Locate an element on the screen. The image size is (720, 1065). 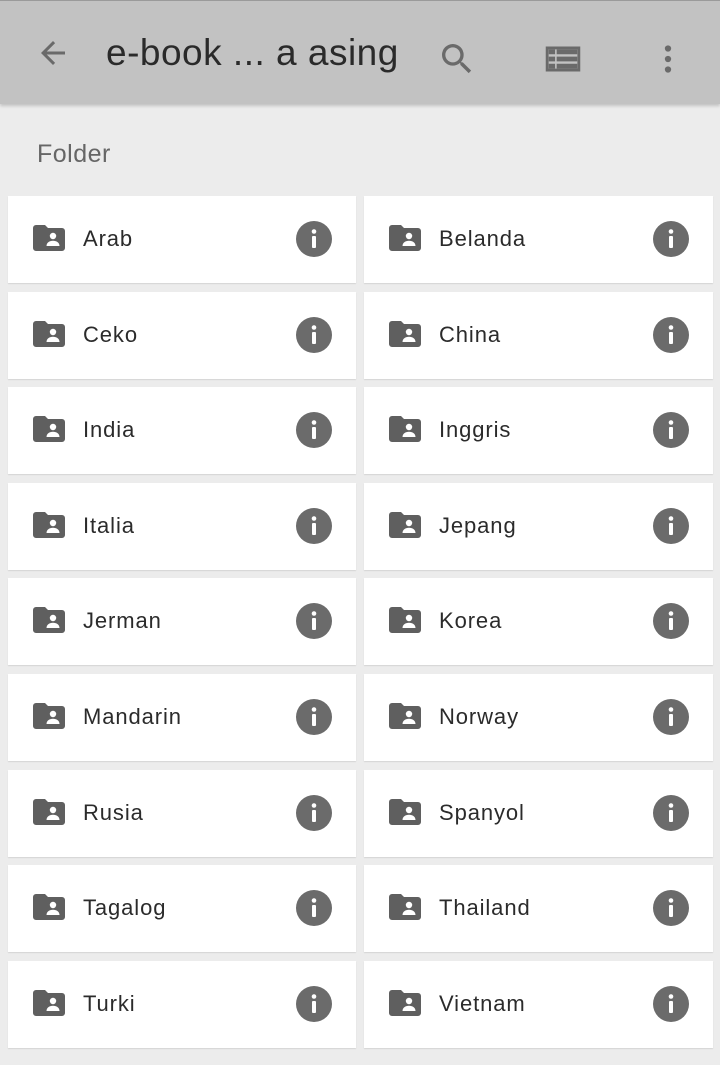
folder-card: Ceko is located at coordinates (182, 335).